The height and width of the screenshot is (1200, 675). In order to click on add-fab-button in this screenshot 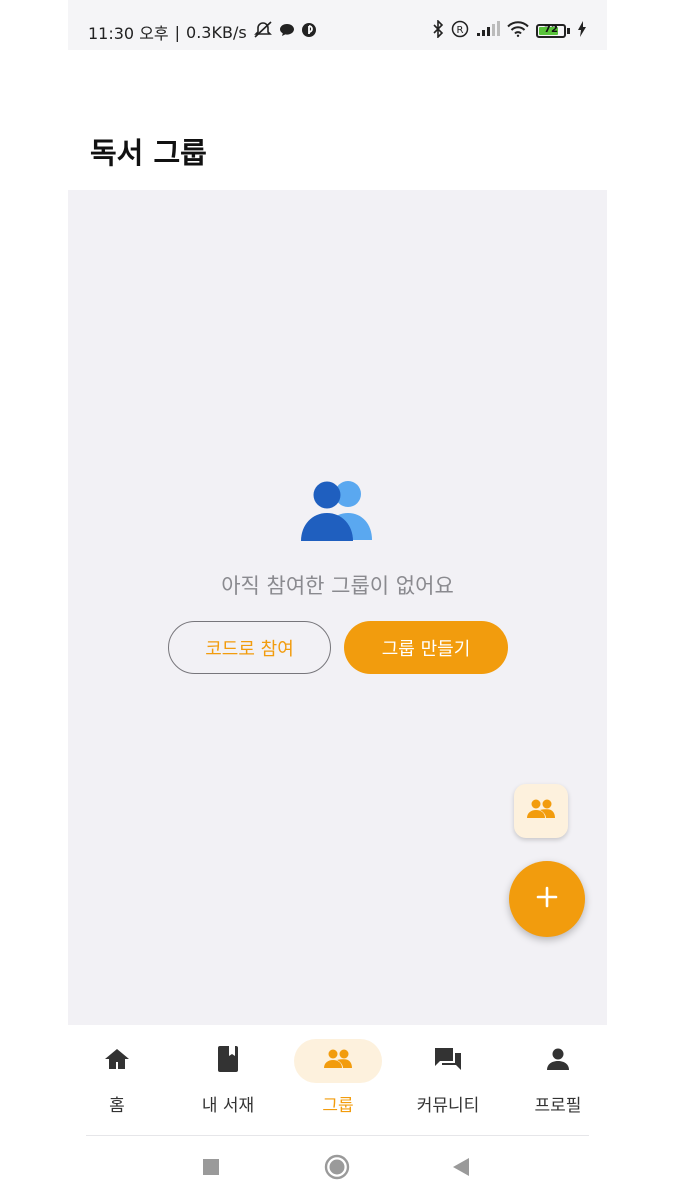, I will do `click(547, 899)`.